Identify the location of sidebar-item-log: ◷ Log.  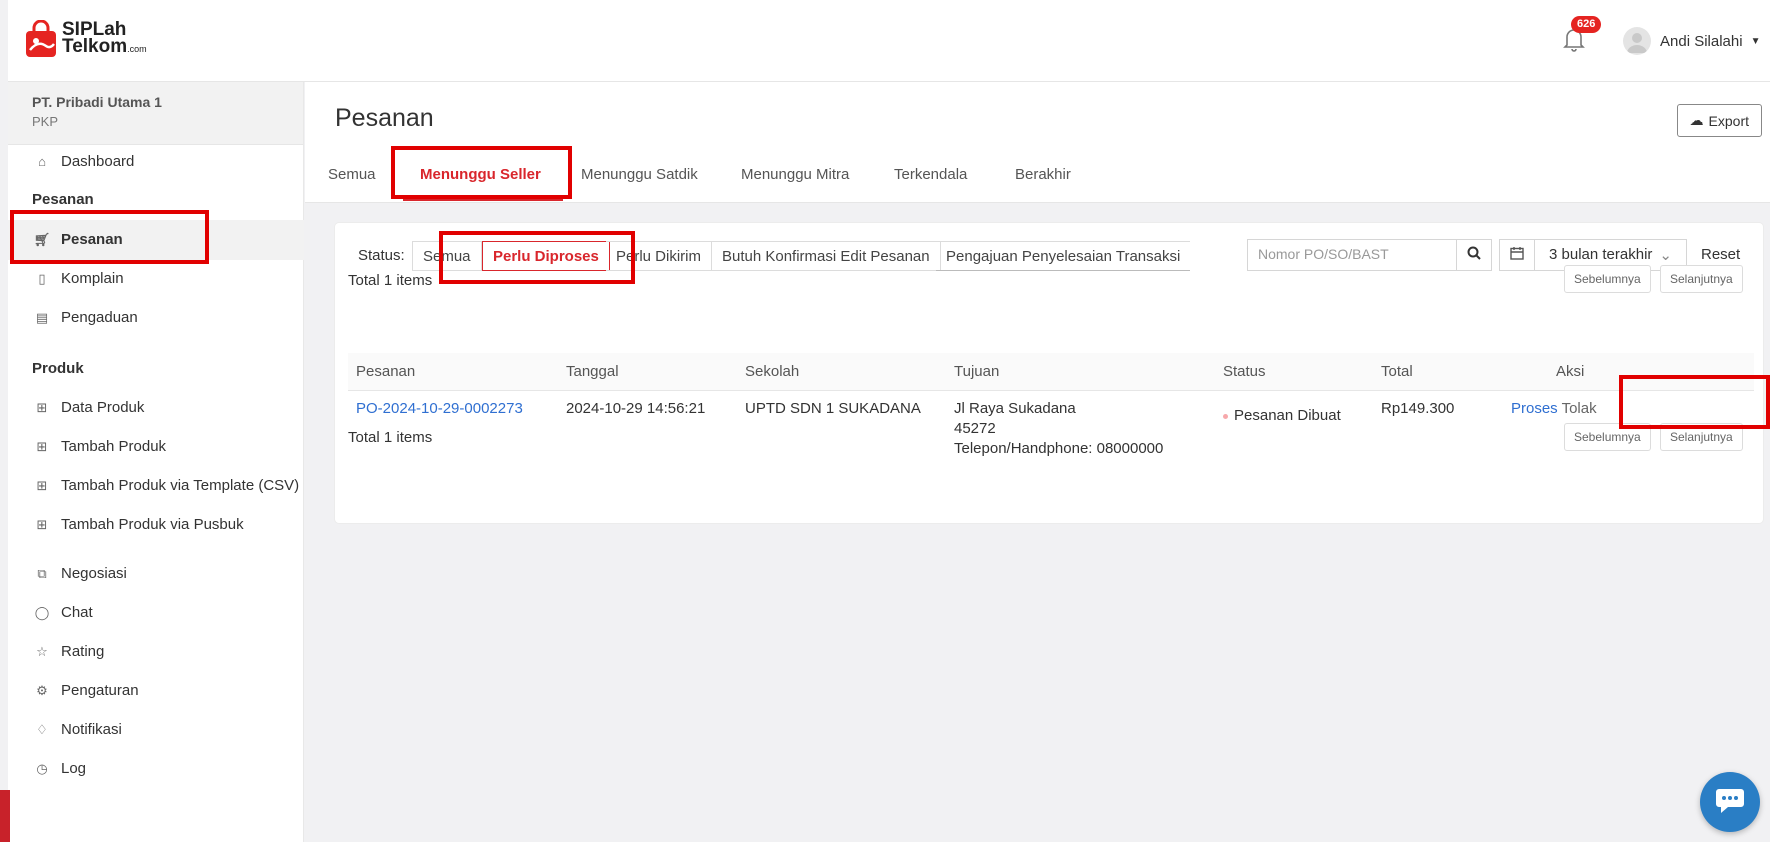
(59, 768).